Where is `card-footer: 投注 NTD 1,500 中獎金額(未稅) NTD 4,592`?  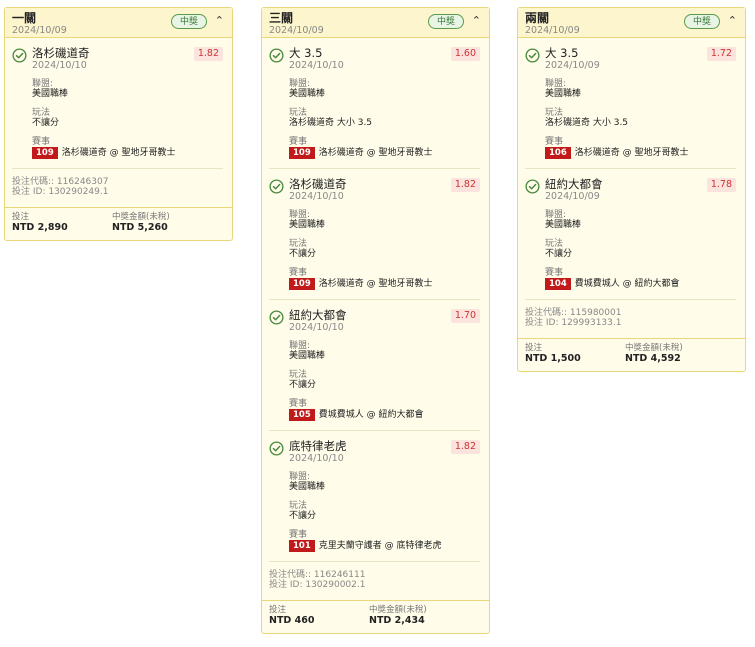
card-footer: 投注 NTD 1,500 中獎金額(未稅) NTD 4,592 is located at coordinates (631, 354).